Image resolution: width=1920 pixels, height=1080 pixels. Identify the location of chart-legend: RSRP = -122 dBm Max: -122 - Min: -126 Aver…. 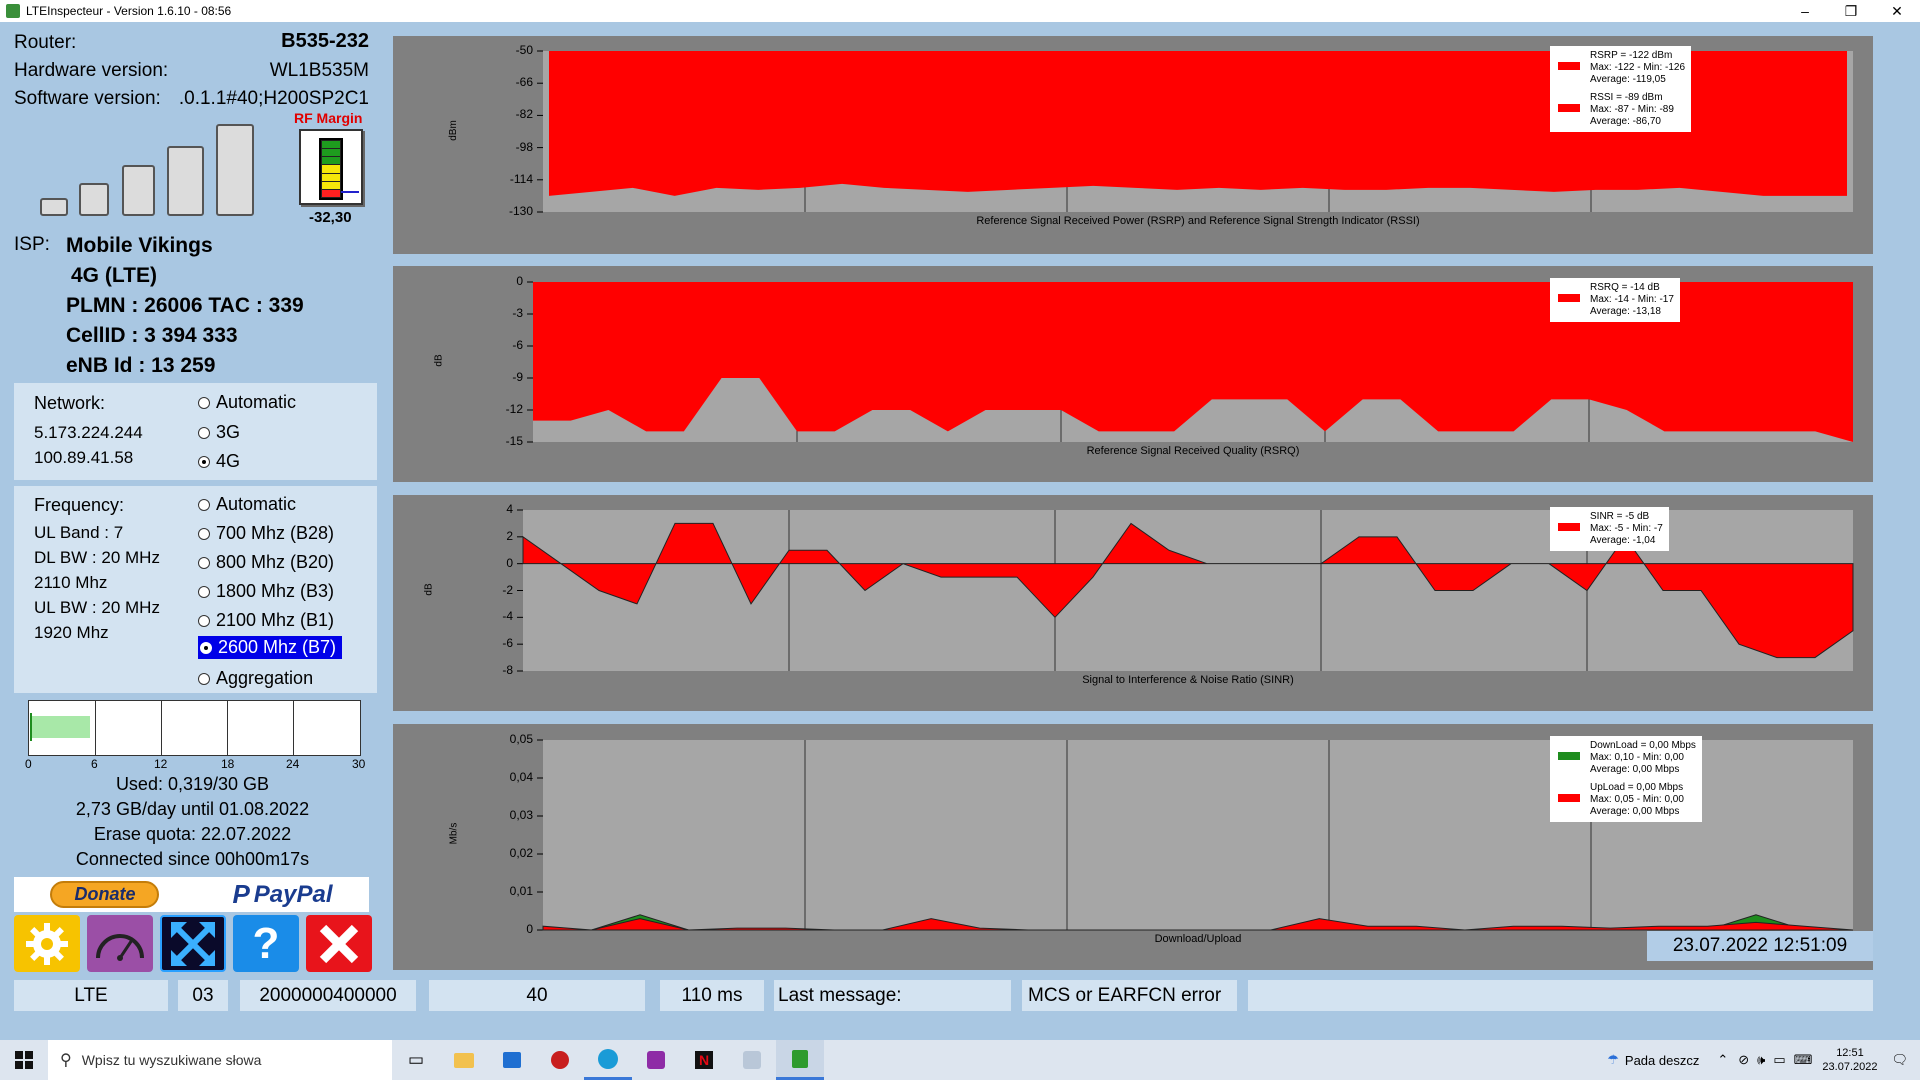
(1621, 89).